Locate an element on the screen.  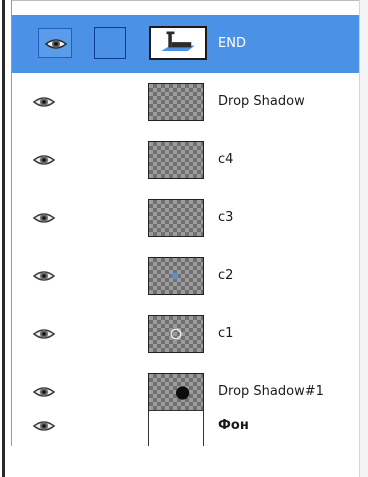
link-chain-toggle is located at coordinates (110, 43).